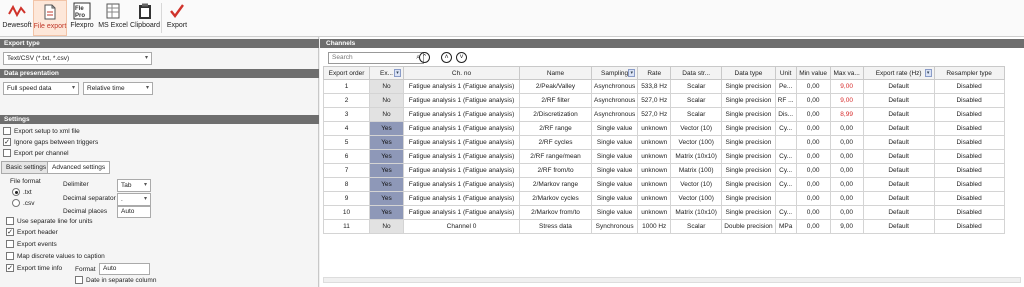 This screenshot has width=1024, height=287. What do you see at coordinates (813, 170) in the screenshot?
I see `min-value-cell: 0,00` at bounding box center [813, 170].